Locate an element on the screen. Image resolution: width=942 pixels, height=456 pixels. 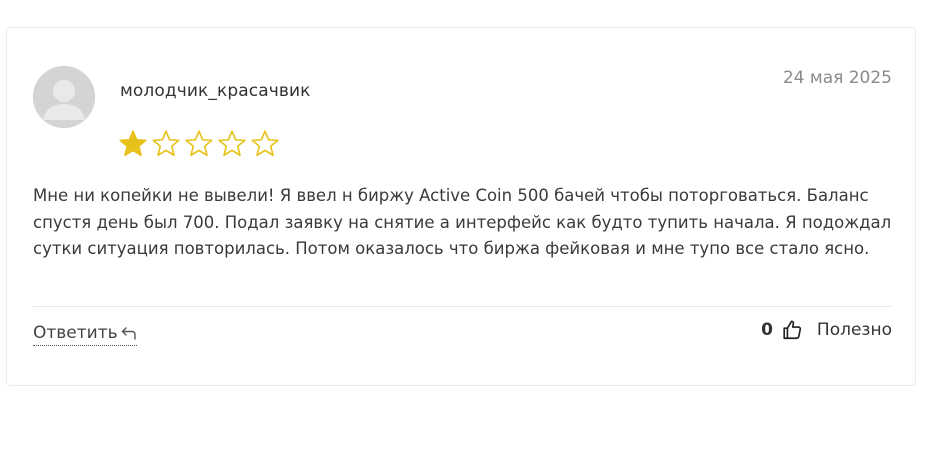
divider is located at coordinates (462, 306).